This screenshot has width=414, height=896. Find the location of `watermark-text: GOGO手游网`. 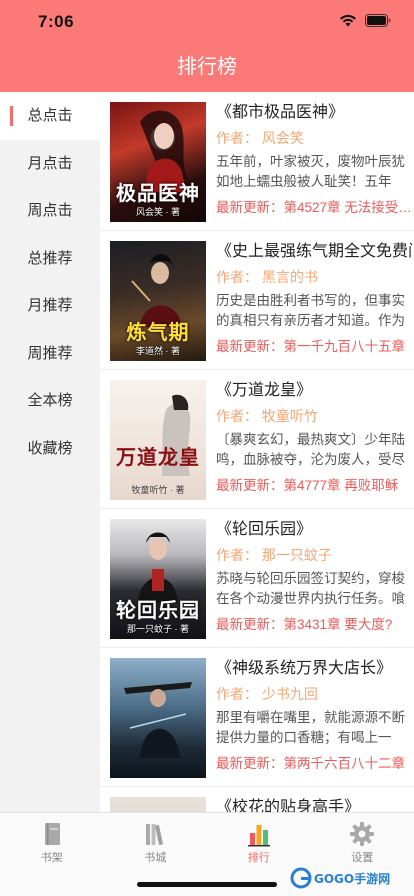

watermark-text: GOGO手游网 is located at coordinates (352, 879).